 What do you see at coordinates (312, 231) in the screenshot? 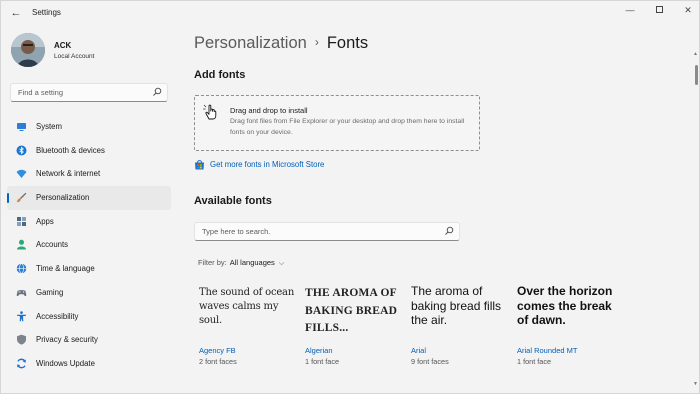
I see `font-search-input` at bounding box center [312, 231].